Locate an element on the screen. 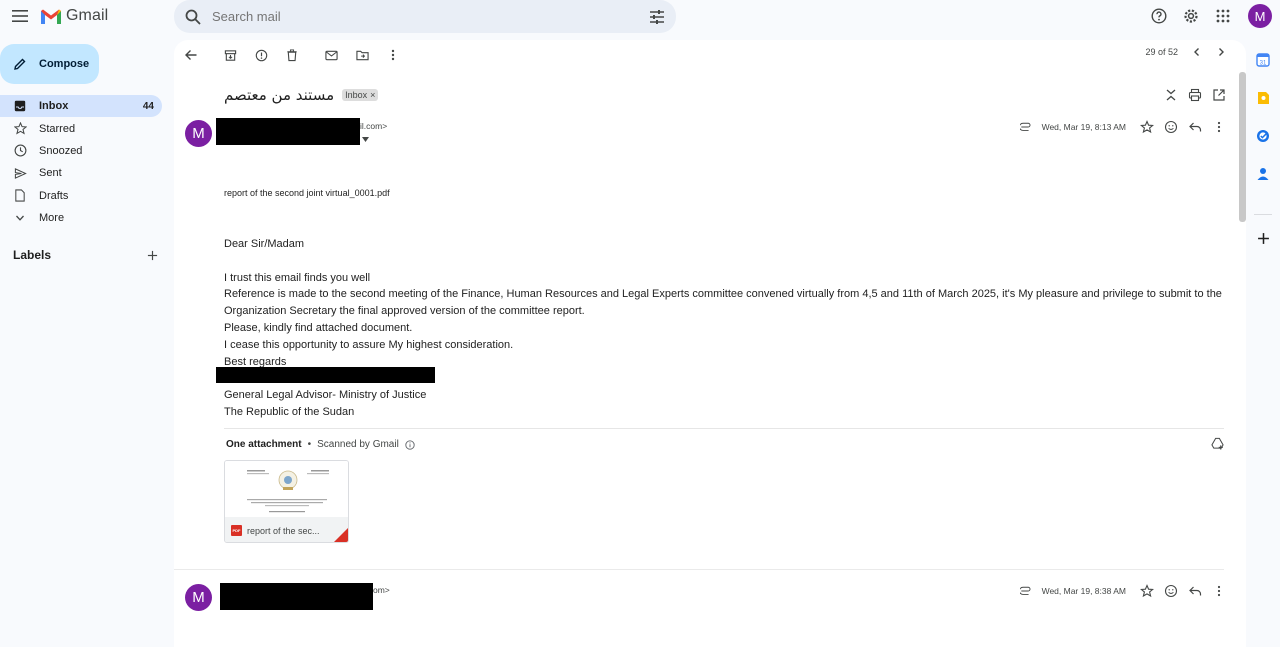  apps-grid-icon is located at coordinates (1223, 16).